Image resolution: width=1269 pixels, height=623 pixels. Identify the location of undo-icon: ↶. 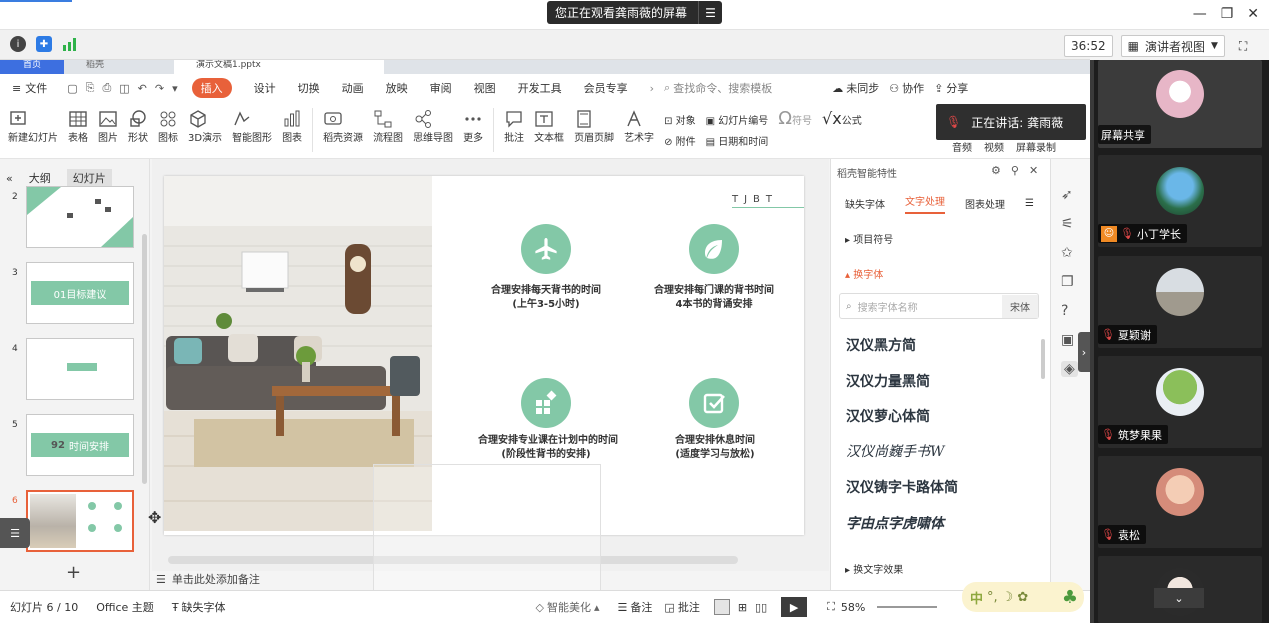
(142, 88).